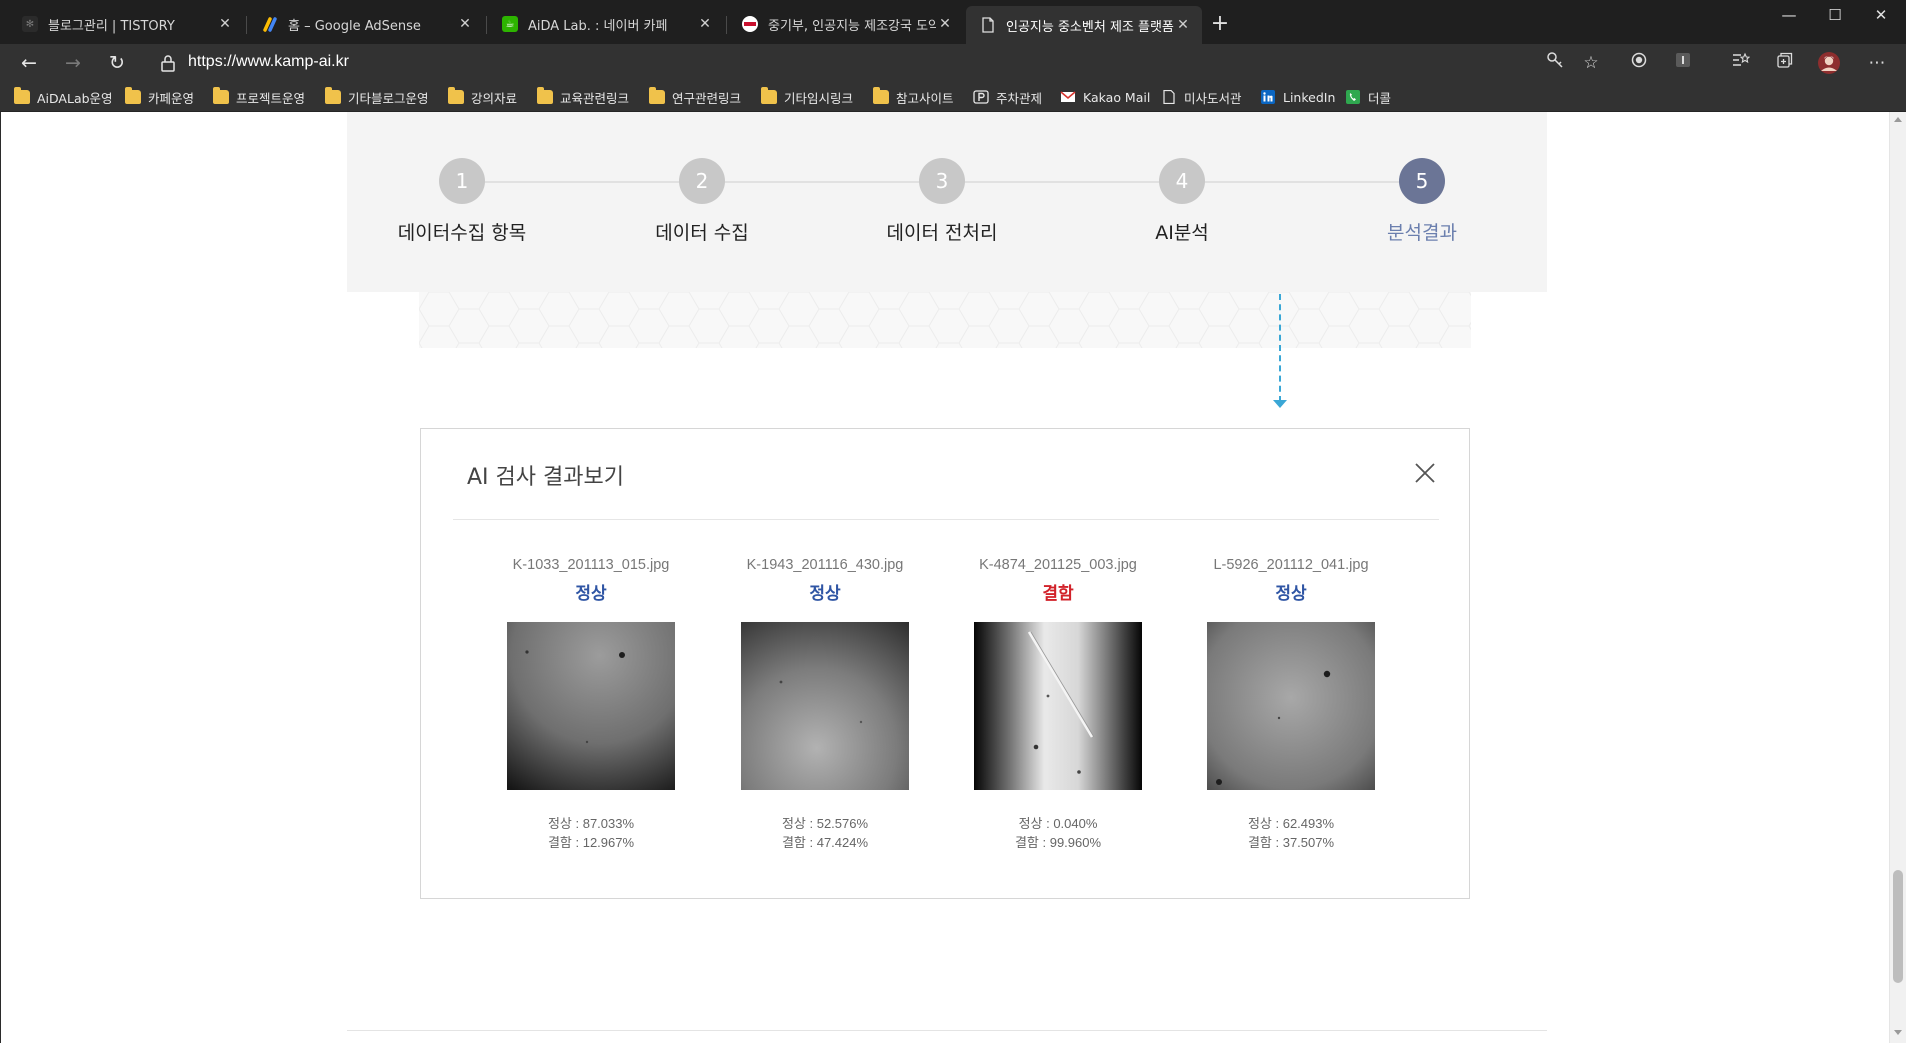 This screenshot has width=1906, height=1043. I want to click on bookmark-blog: 기타블로그운영, so click(377, 97).